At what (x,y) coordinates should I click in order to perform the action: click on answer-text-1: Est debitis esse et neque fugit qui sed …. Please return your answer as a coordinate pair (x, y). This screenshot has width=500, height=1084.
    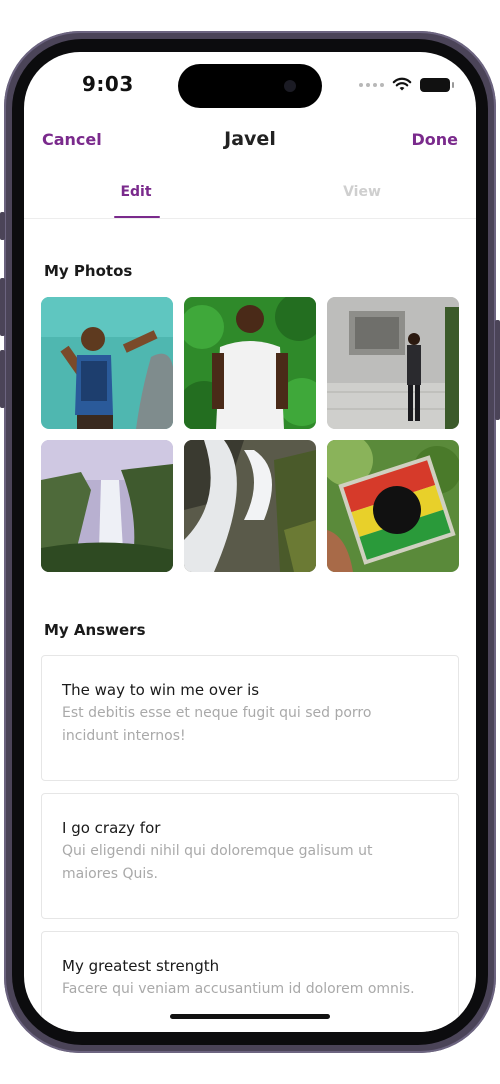
    Looking at the image, I should click on (217, 724).